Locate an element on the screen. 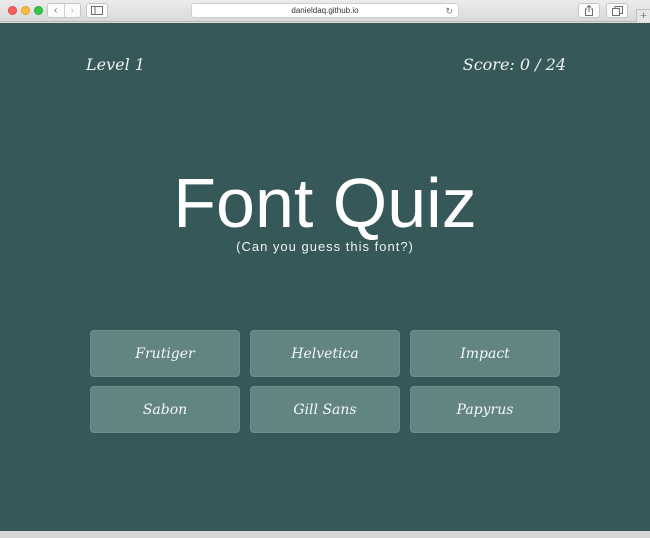  answer-button-frutiger: Frutiger is located at coordinates (165, 353).